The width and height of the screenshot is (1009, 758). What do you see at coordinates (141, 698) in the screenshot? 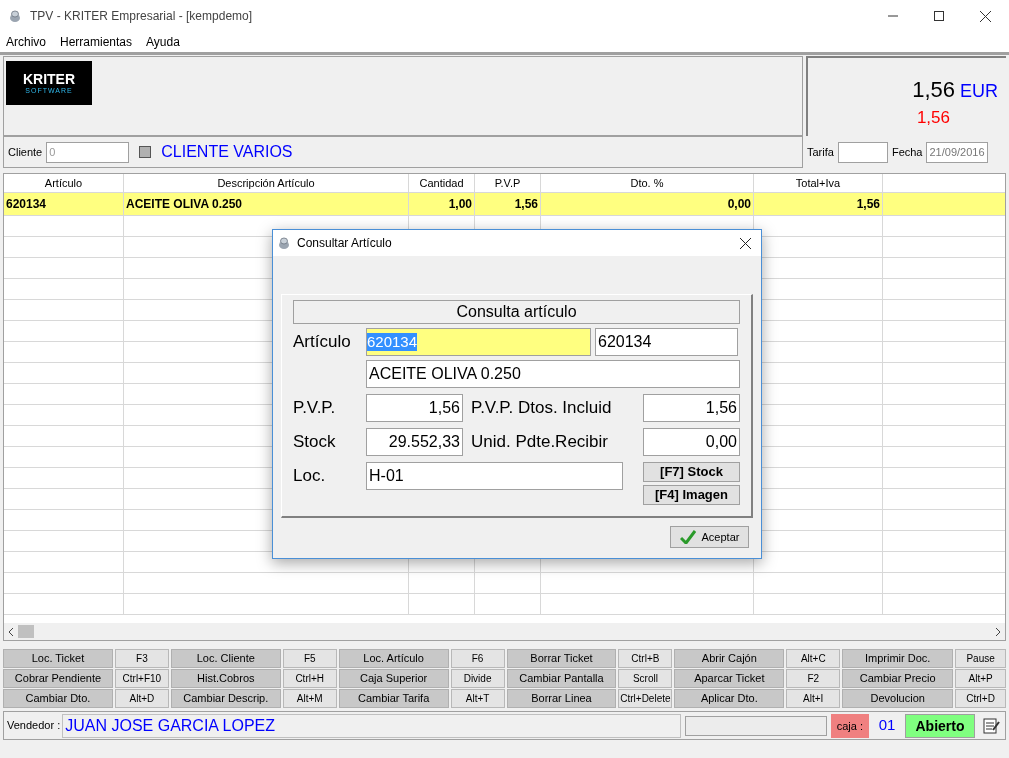
I see `shortcut-key: Alt+D` at bounding box center [141, 698].